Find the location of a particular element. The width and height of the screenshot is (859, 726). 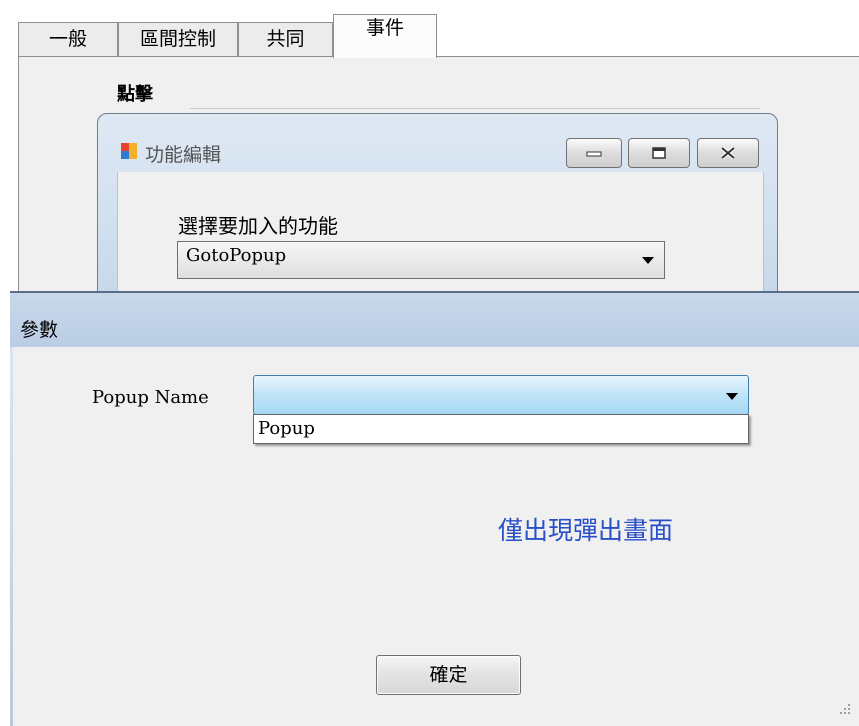

close-icon is located at coordinates (728, 153).